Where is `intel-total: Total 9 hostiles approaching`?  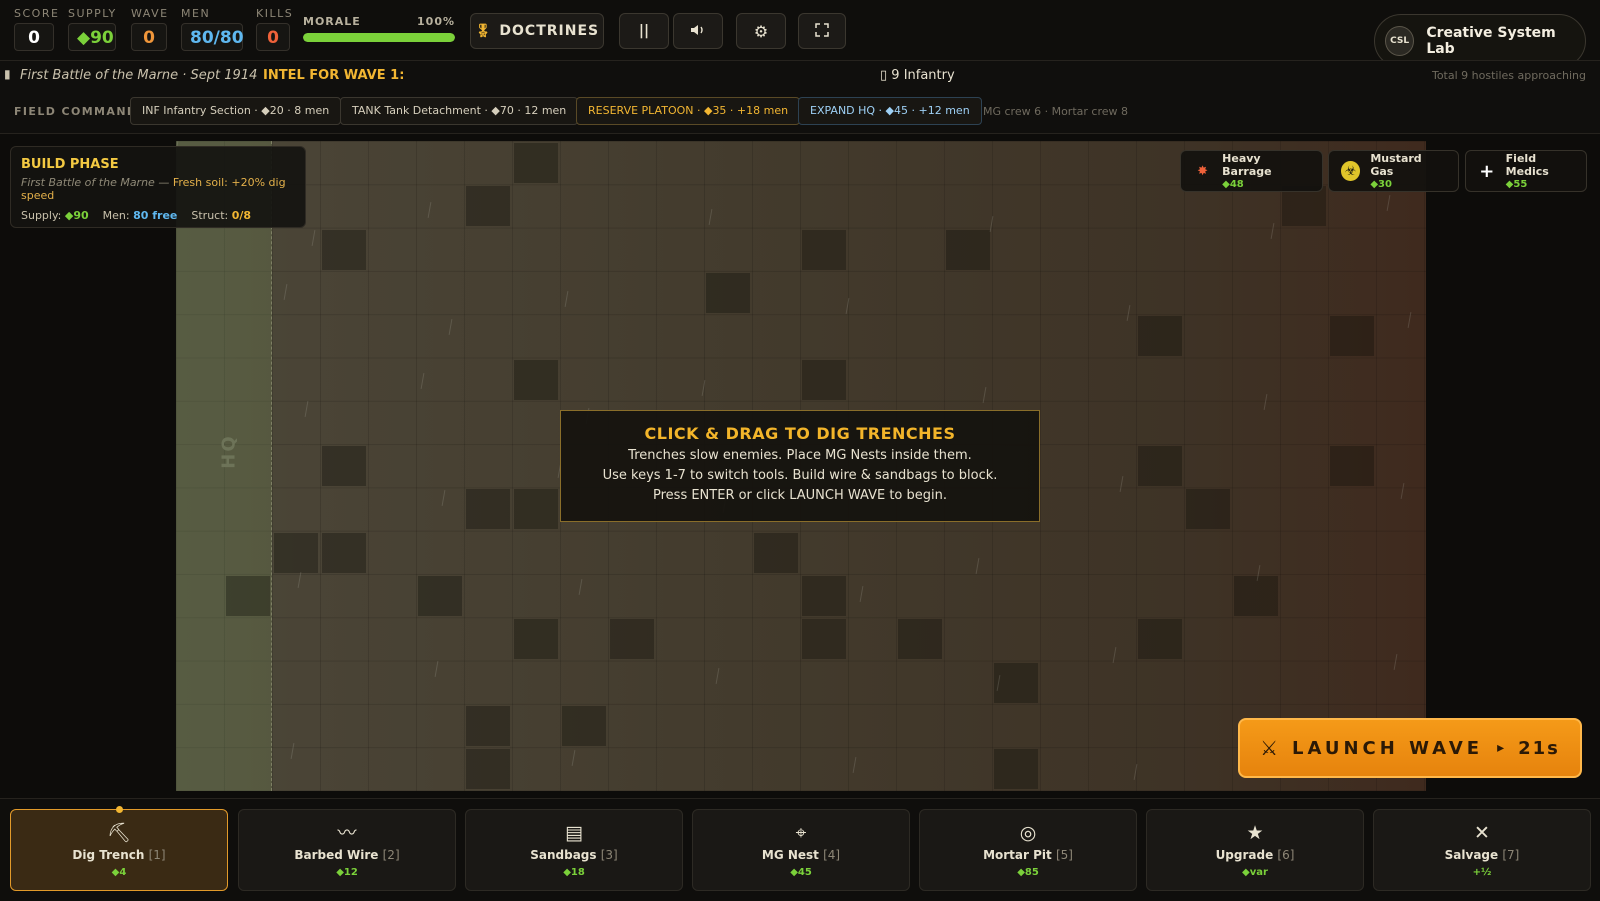
intel-total: Total 9 hostiles approaching is located at coordinates (1508, 75).